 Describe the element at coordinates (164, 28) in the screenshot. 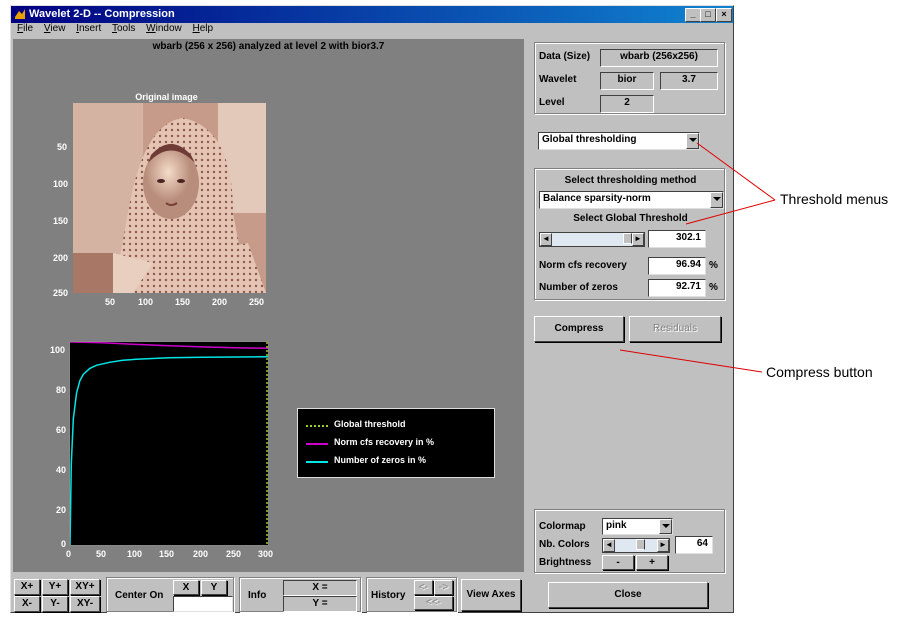

I see `menu-window: Window` at that location.